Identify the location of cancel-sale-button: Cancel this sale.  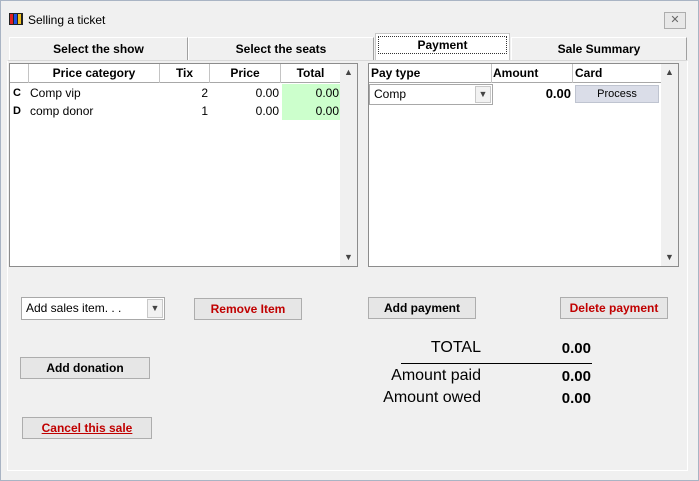
(87, 428).